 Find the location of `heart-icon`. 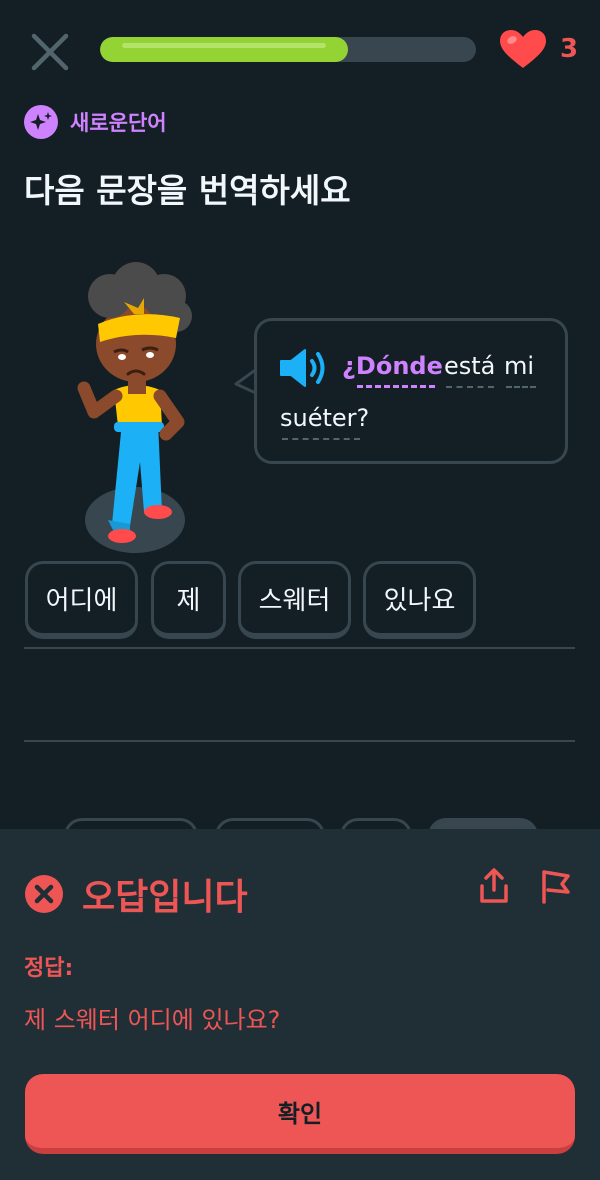

heart-icon is located at coordinates (523, 49).